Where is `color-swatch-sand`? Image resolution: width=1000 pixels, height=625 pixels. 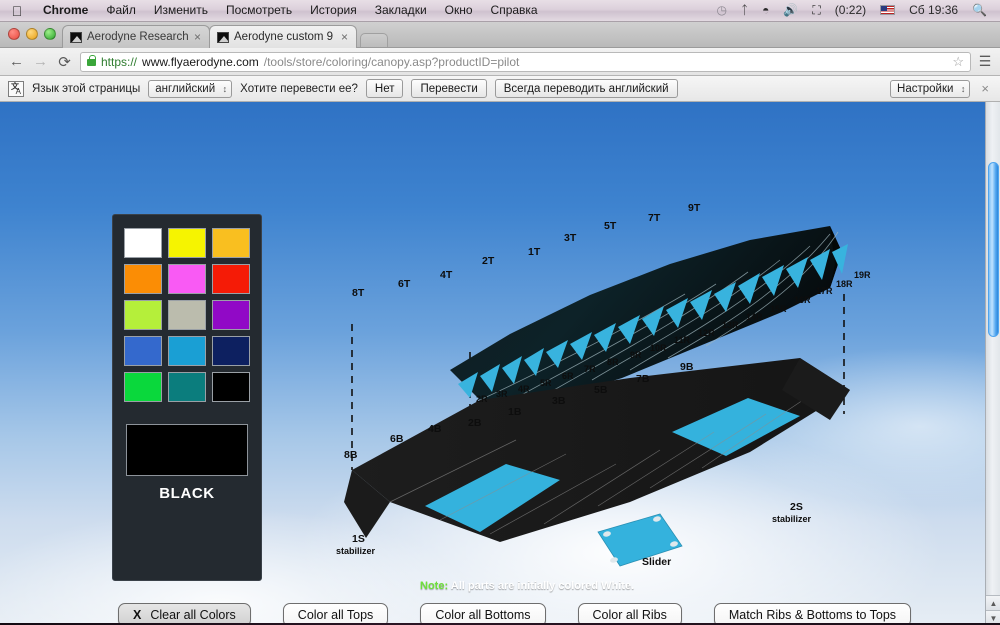
color-swatch-sand is located at coordinates (187, 315).